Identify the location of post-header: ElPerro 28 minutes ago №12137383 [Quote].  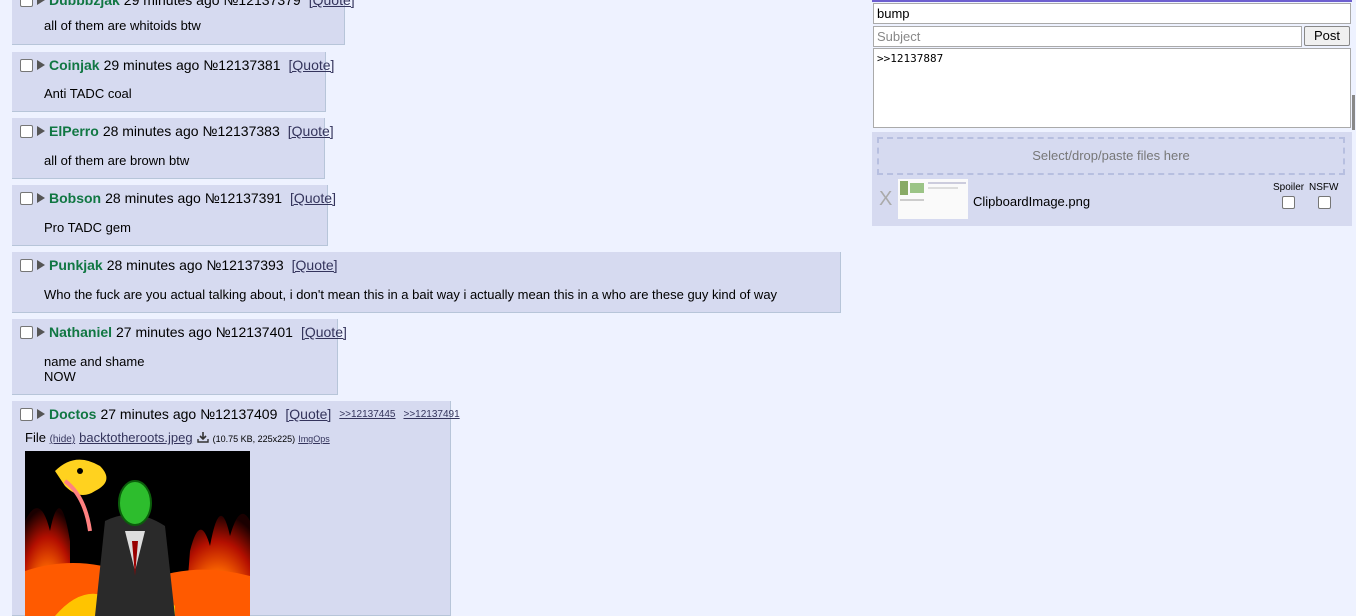
(173, 131).